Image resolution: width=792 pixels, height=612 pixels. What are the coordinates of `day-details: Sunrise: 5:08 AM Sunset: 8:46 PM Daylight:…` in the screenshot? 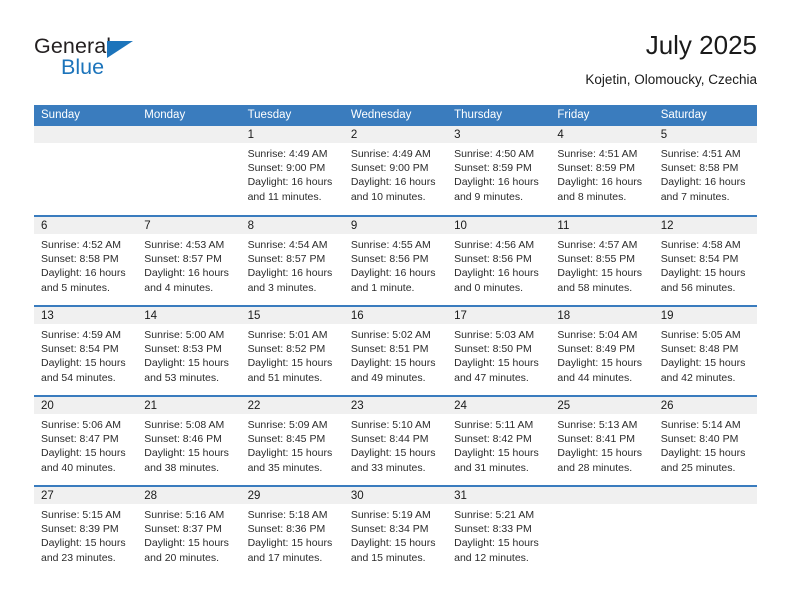 It's located at (188, 444).